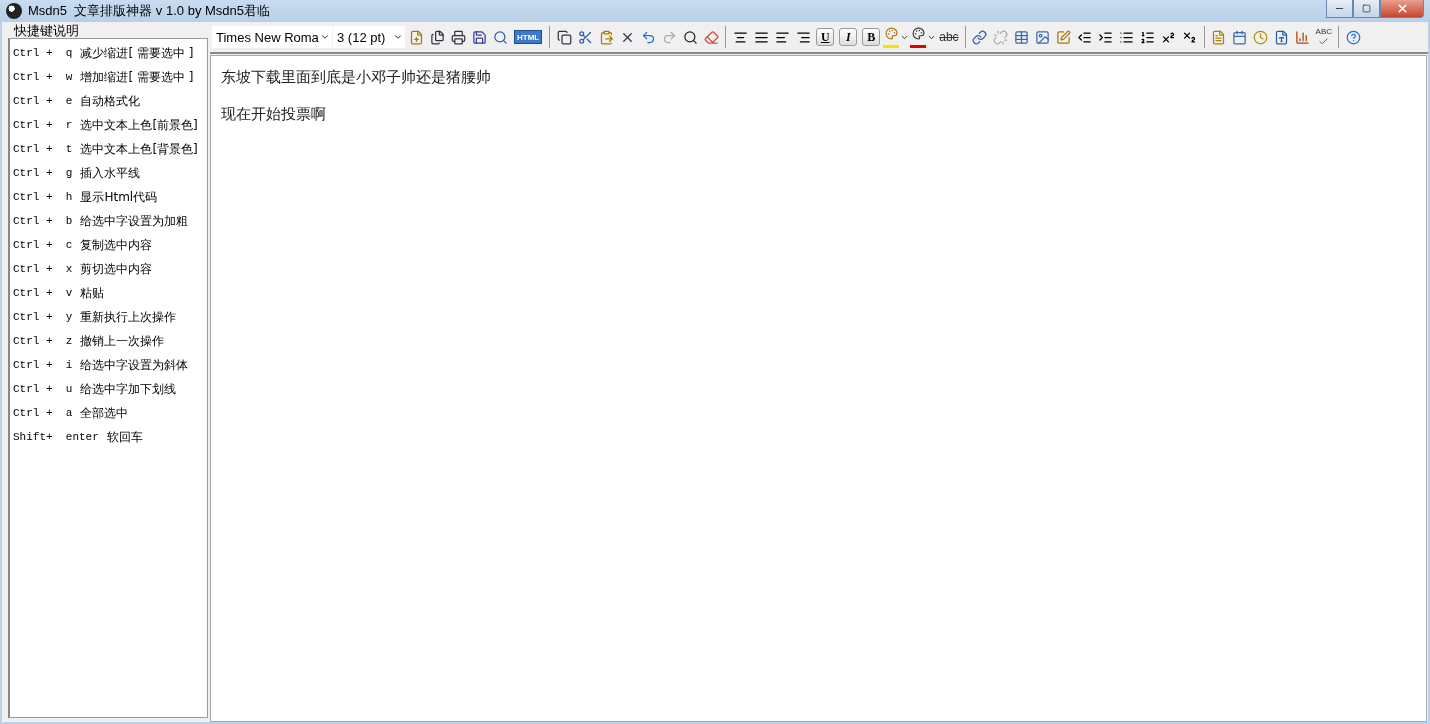 The height and width of the screenshot is (724, 1430). Describe the element at coordinates (43, 269) in the screenshot. I see `shortcut-keys: Ctrl + x` at that location.